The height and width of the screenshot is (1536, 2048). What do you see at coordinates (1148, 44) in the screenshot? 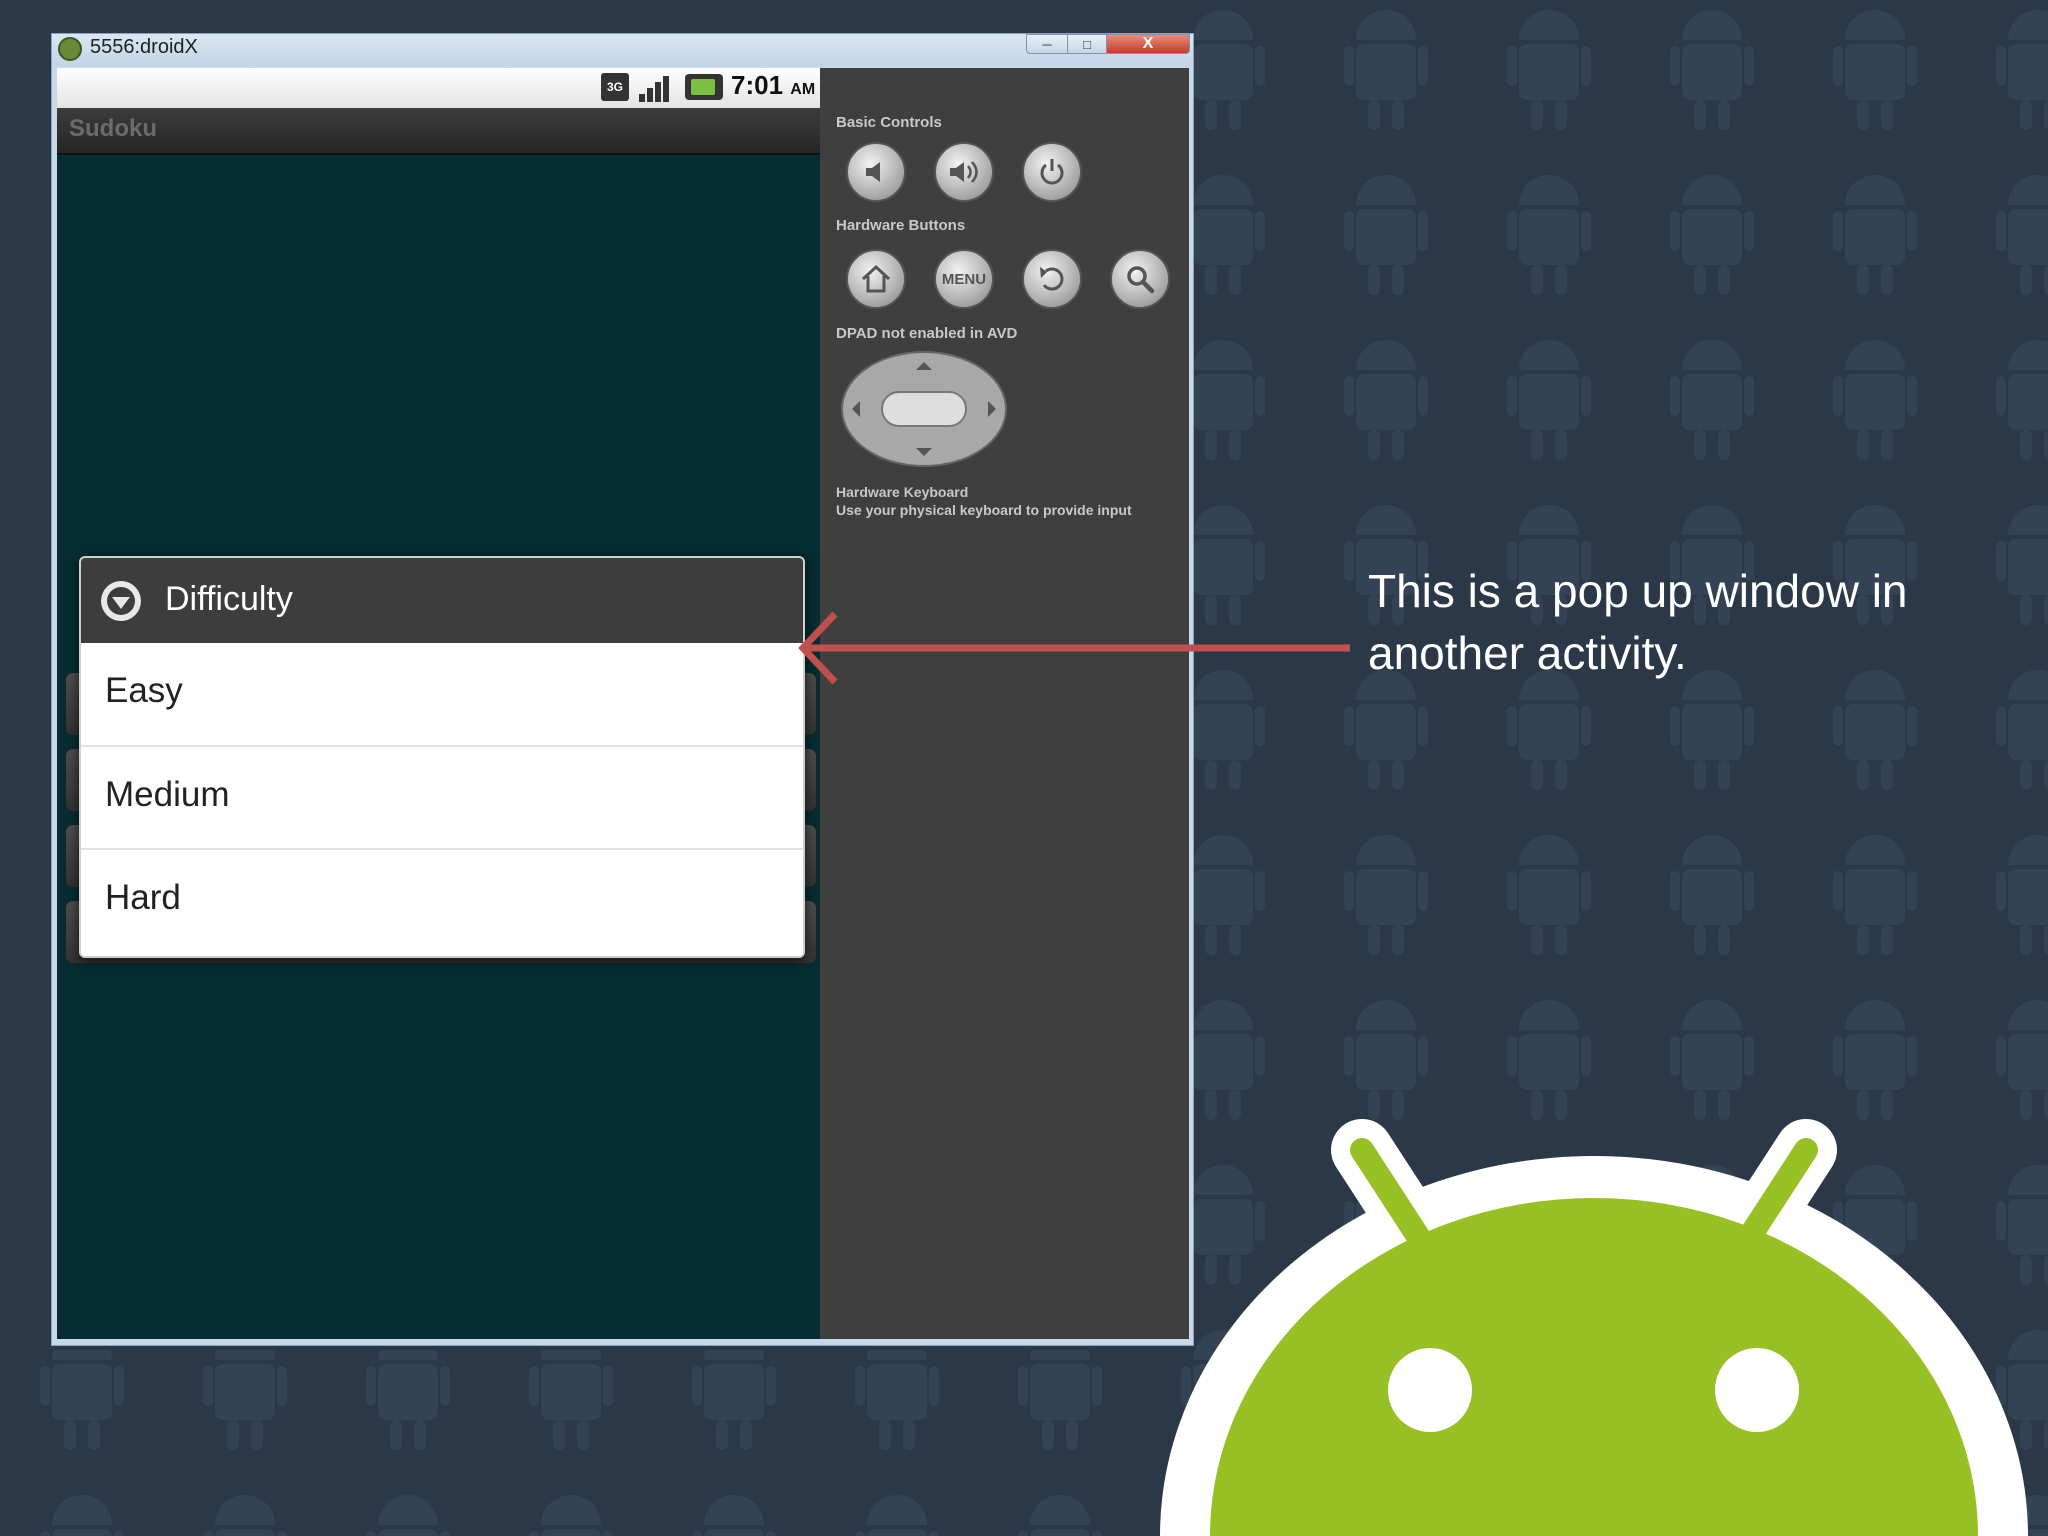
I see `close-button: X` at bounding box center [1148, 44].